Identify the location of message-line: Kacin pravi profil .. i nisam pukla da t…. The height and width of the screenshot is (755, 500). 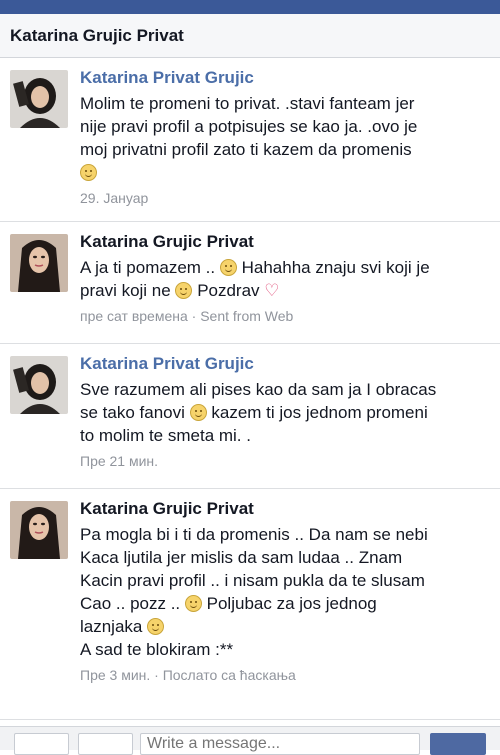
(252, 580).